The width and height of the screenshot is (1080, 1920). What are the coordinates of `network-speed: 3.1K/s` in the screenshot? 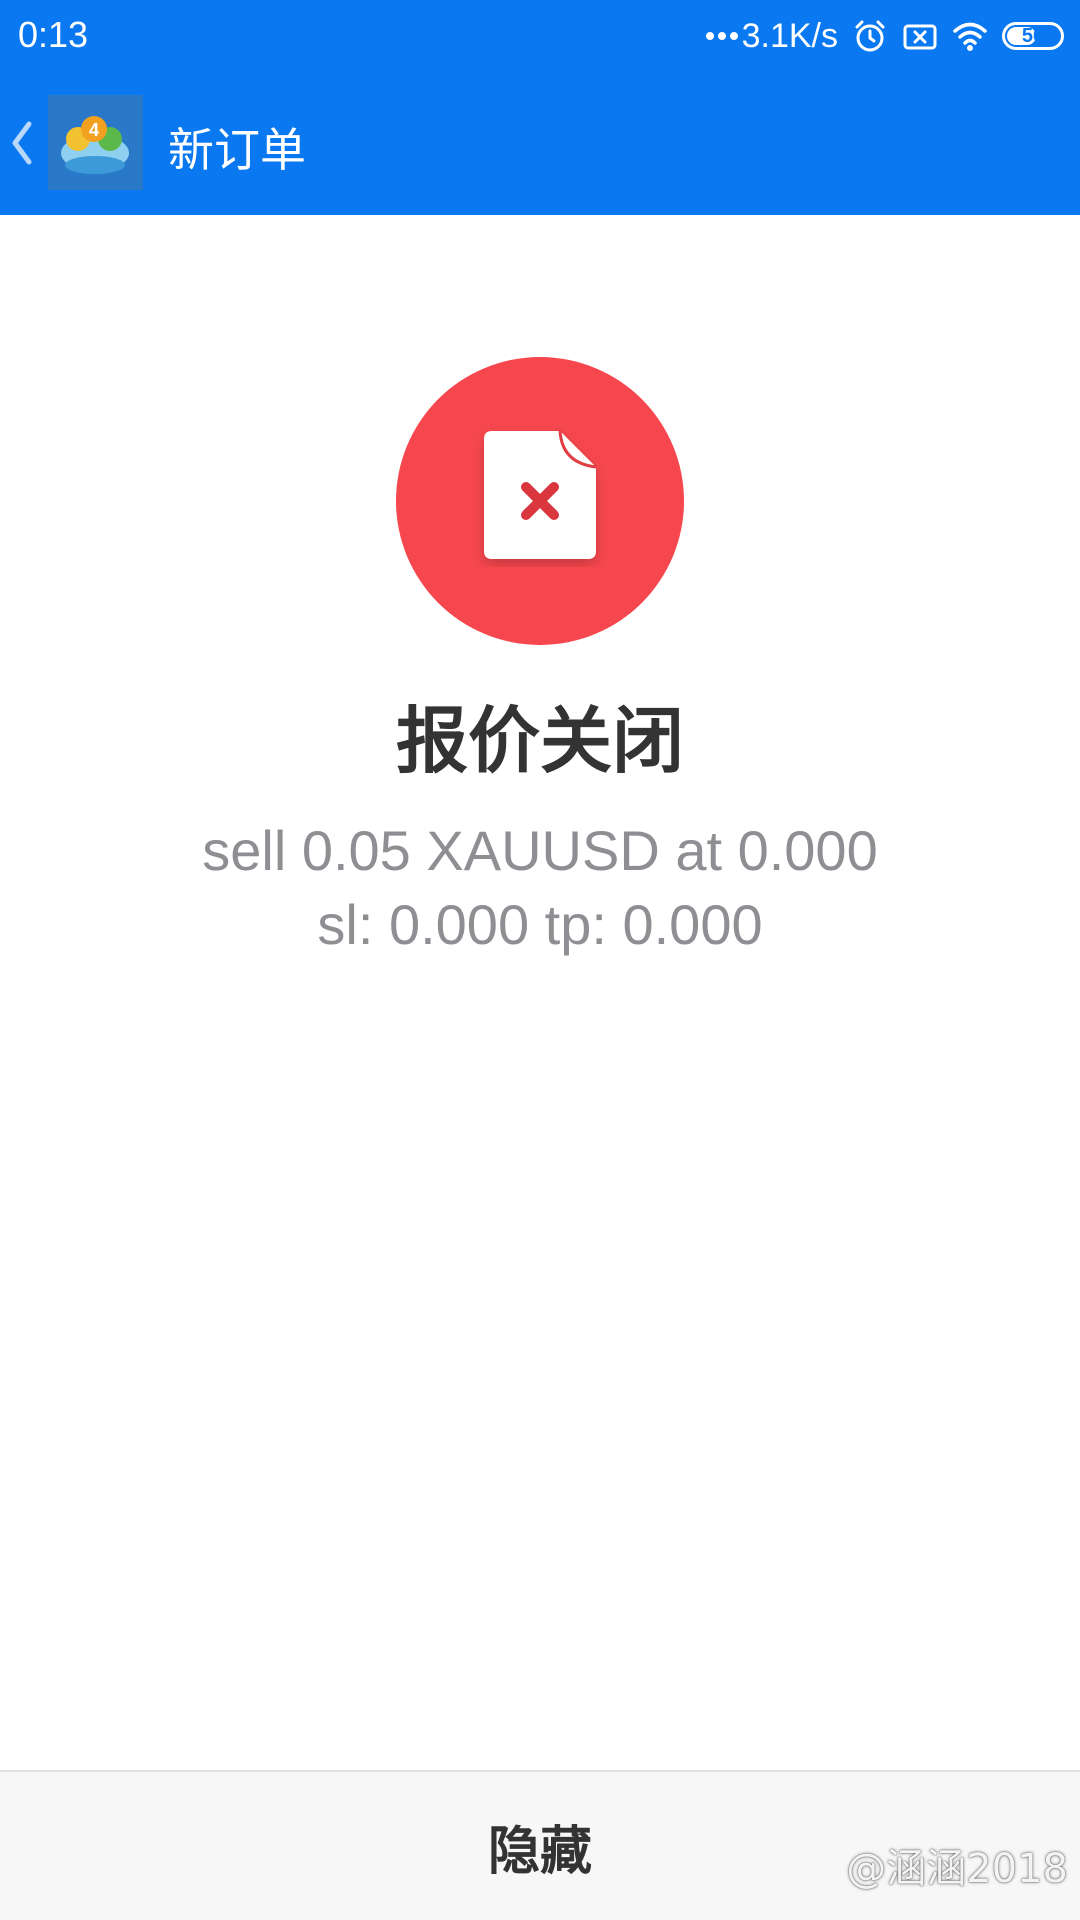 It's located at (771, 36).